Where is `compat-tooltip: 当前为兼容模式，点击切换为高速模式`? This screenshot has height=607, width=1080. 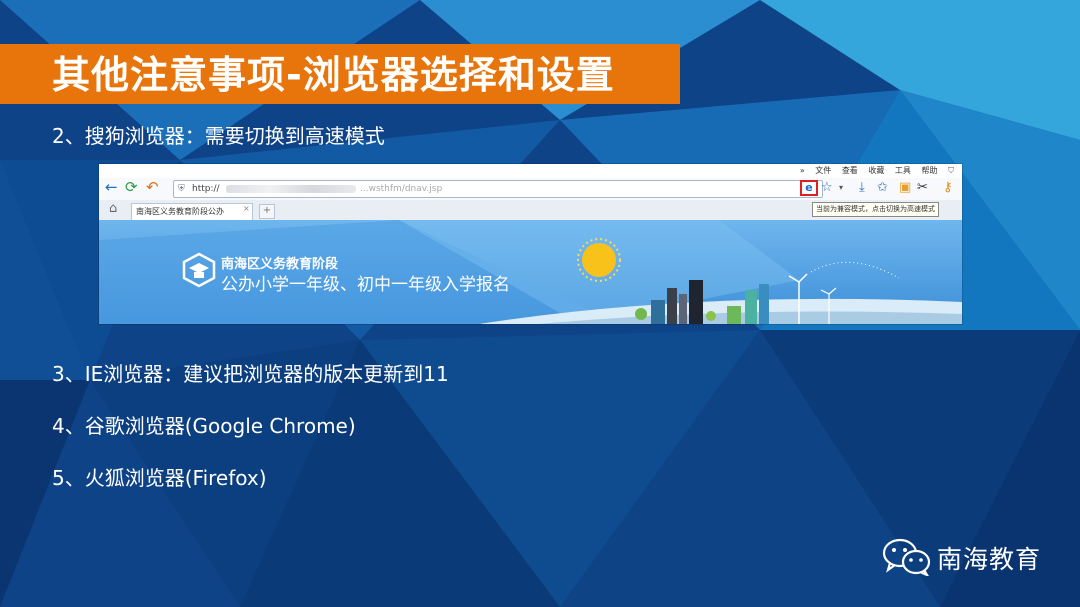
compat-tooltip: 当前为兼容模式，点击切换为高速模式 is located at coordinates (875, 209).